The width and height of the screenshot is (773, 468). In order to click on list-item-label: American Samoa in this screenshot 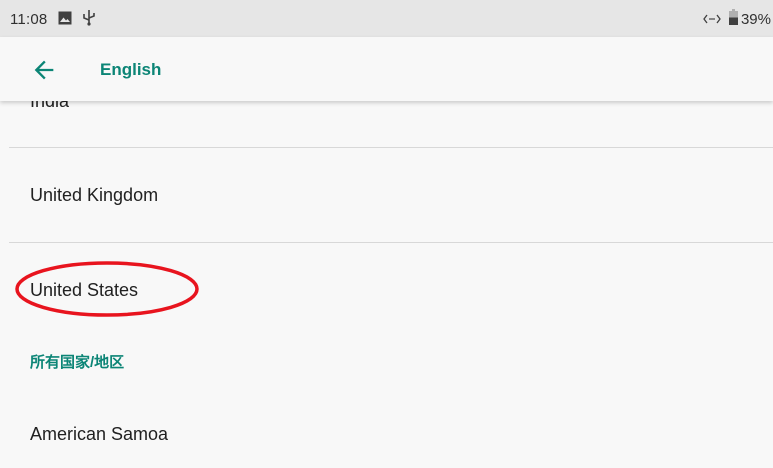, I will do `click(99, 434)`.